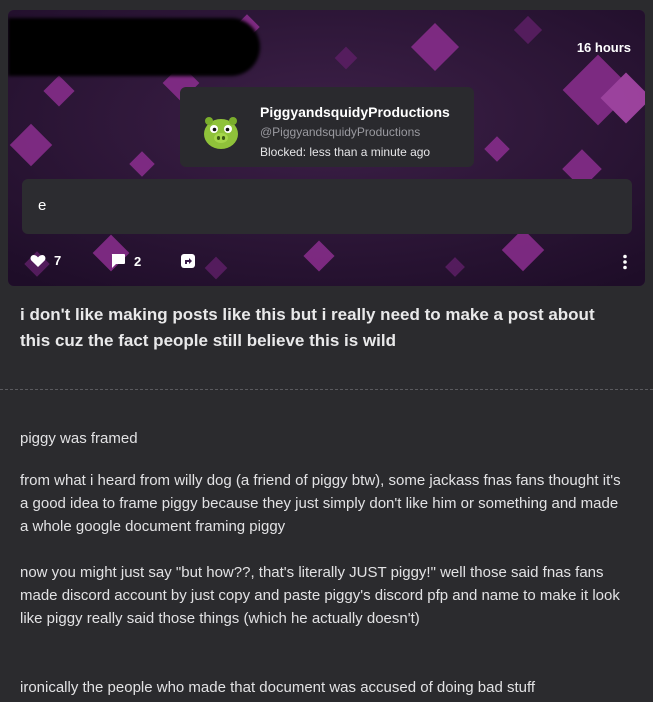 This screenshot has height=702, width=653. I want to click on comment-text: e, so click(42, 205).